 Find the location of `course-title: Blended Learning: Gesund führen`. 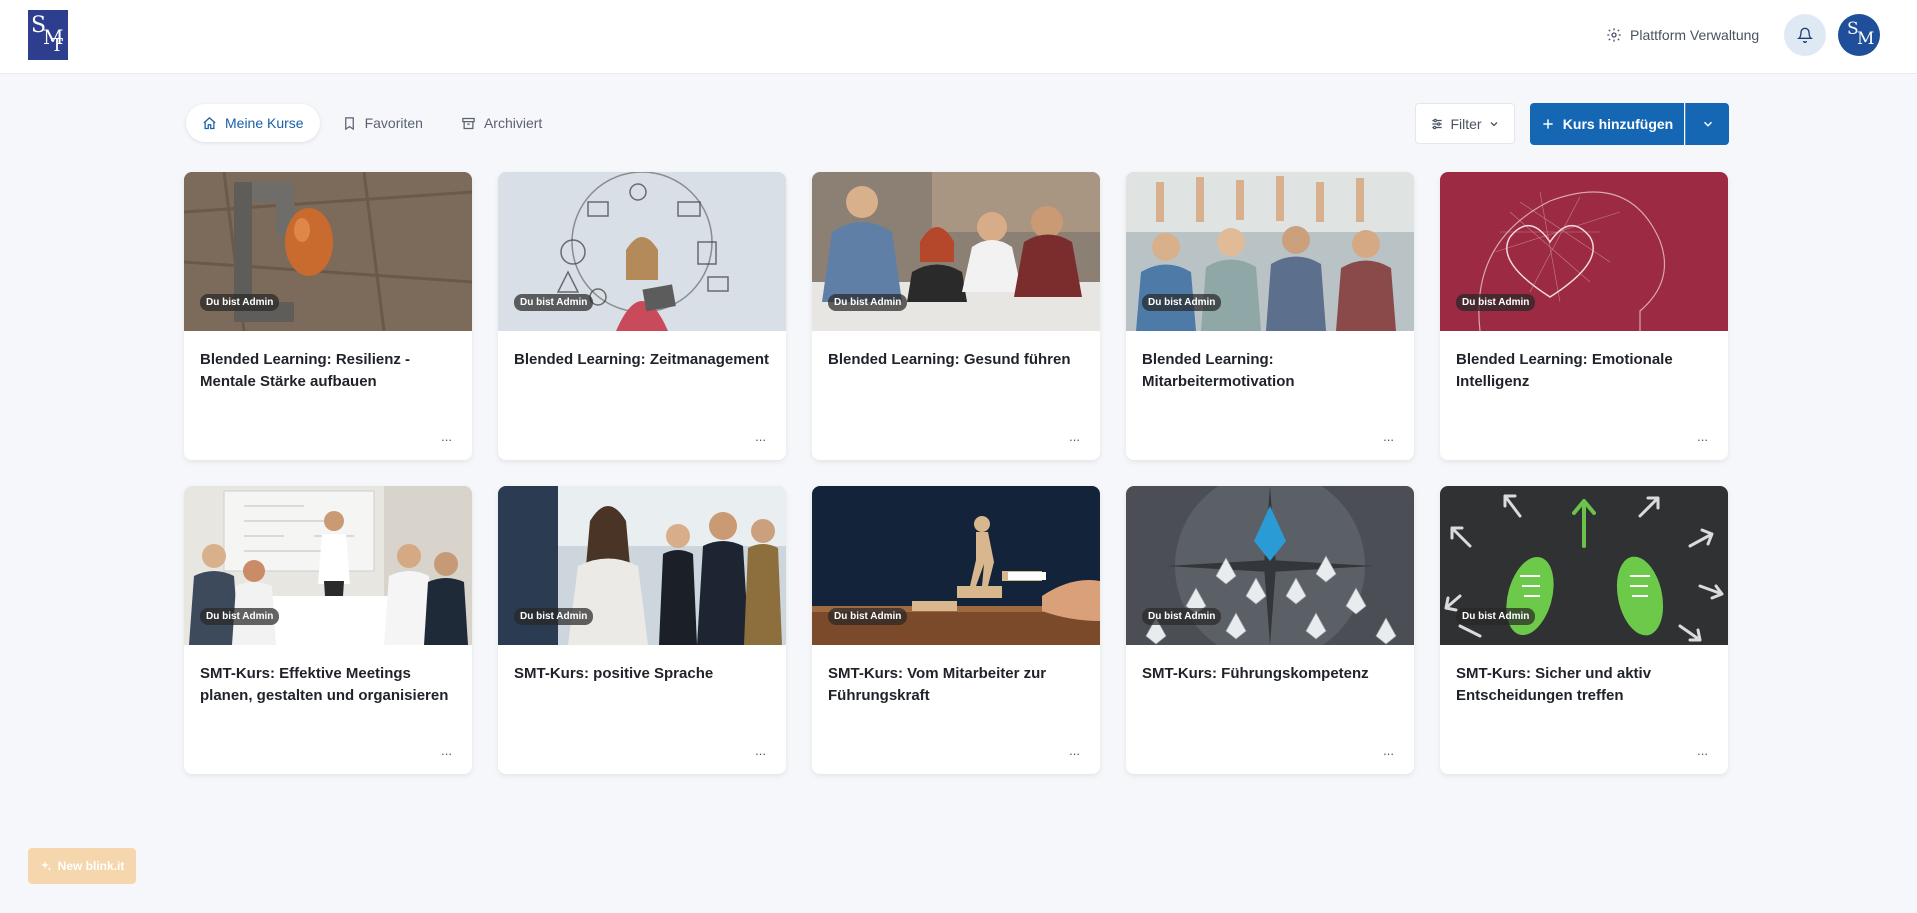

course-title: Blended Learning: Gesund führen is located at coordinates (949, 359).